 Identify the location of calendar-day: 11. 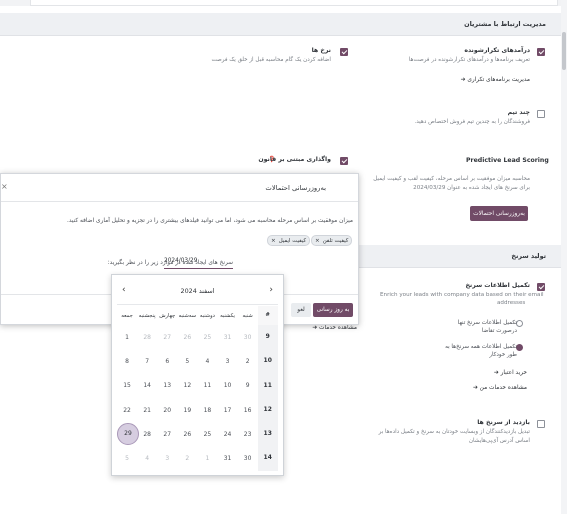
(207, 385).